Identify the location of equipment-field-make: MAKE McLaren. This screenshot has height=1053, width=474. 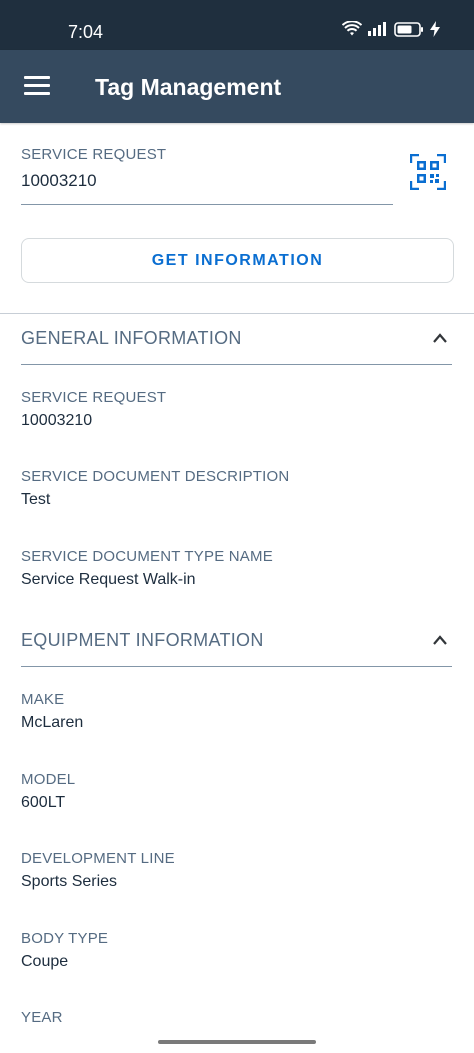
(52, 711).